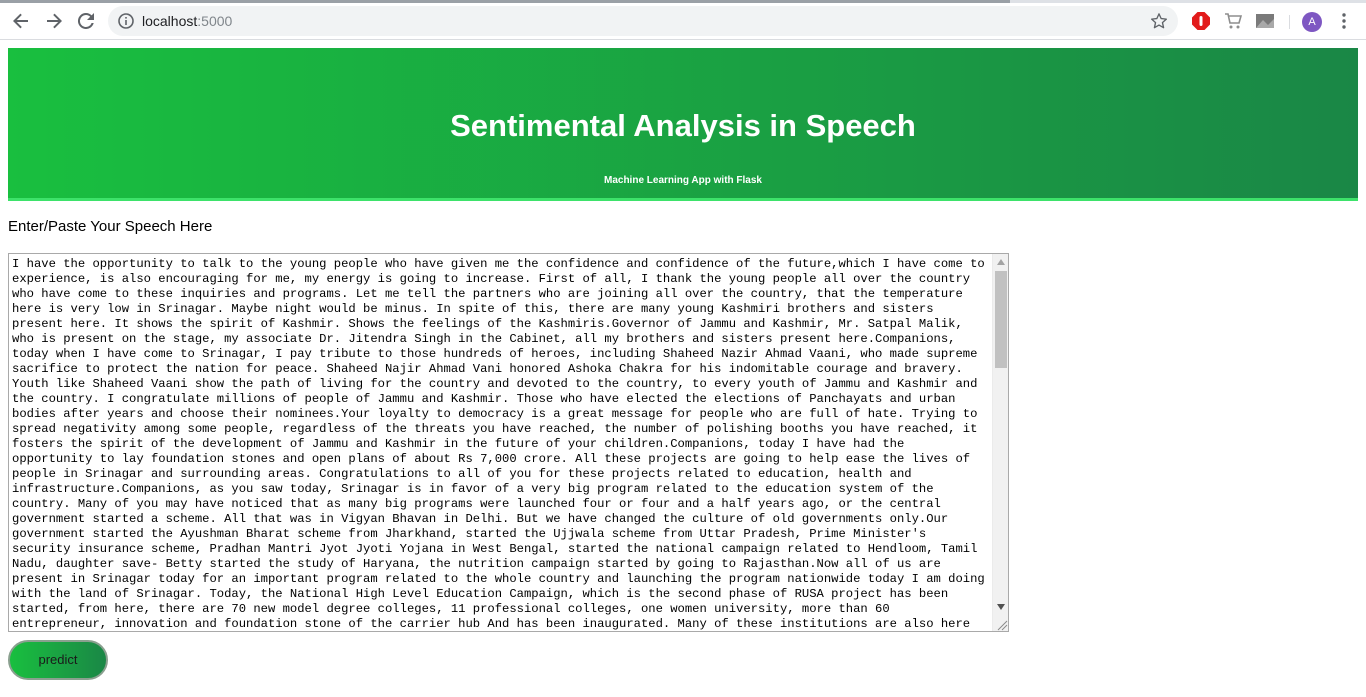  What do you see at coordinates (21, 21) in the screenshot?
I see `back-arrow-icon` at bounding box center [21, 21].